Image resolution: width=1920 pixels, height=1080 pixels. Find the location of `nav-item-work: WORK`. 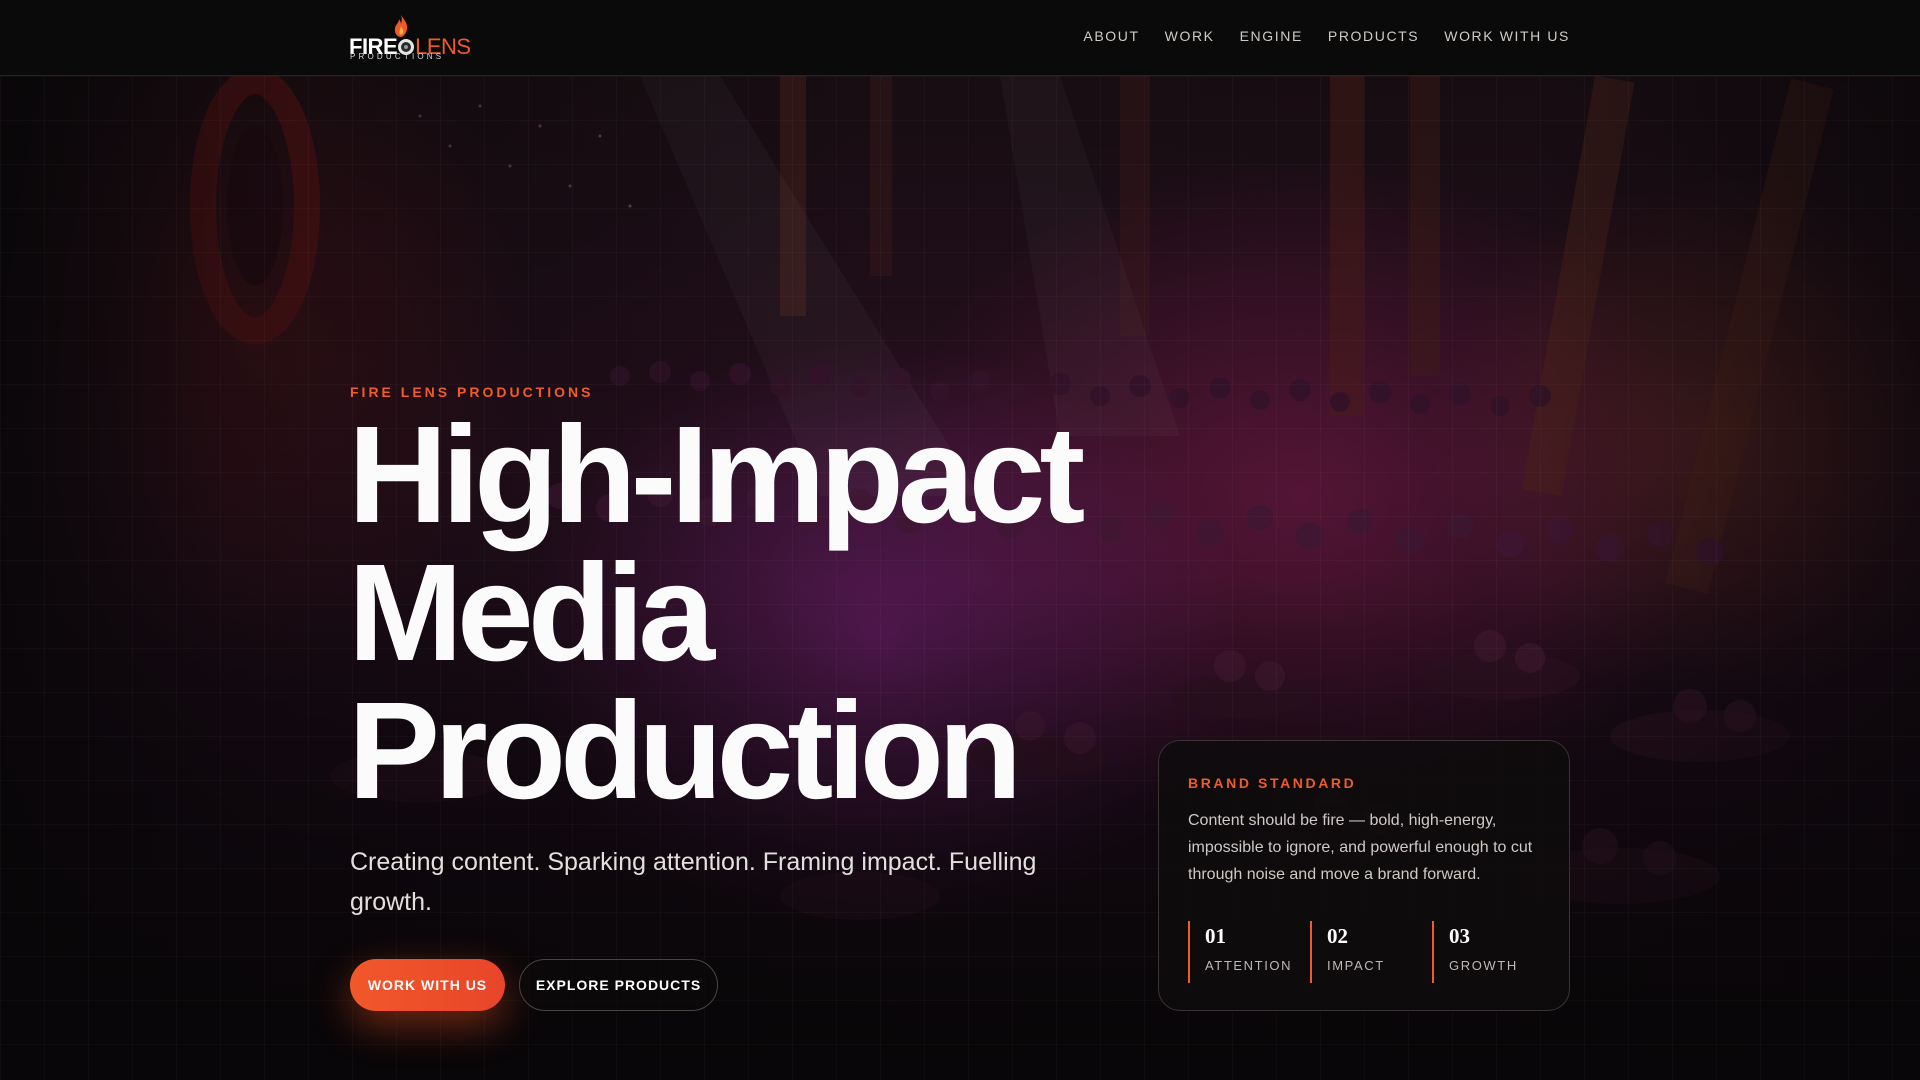

nav-item-work: WORK is located at coordinates (1190, 36).